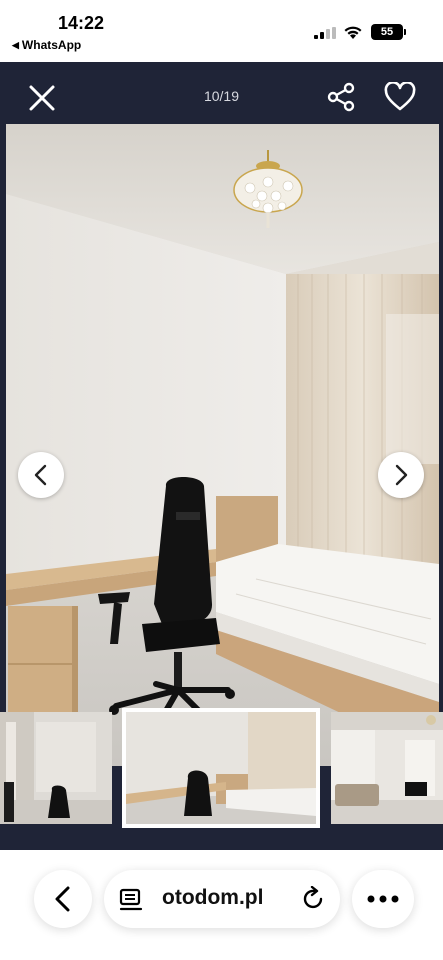 Image resolution: width=443 pixels, height=960 pixels. Describe the element at coordinates (131, 900) in the screenshot. I see `reader-mode-icon` at that location.